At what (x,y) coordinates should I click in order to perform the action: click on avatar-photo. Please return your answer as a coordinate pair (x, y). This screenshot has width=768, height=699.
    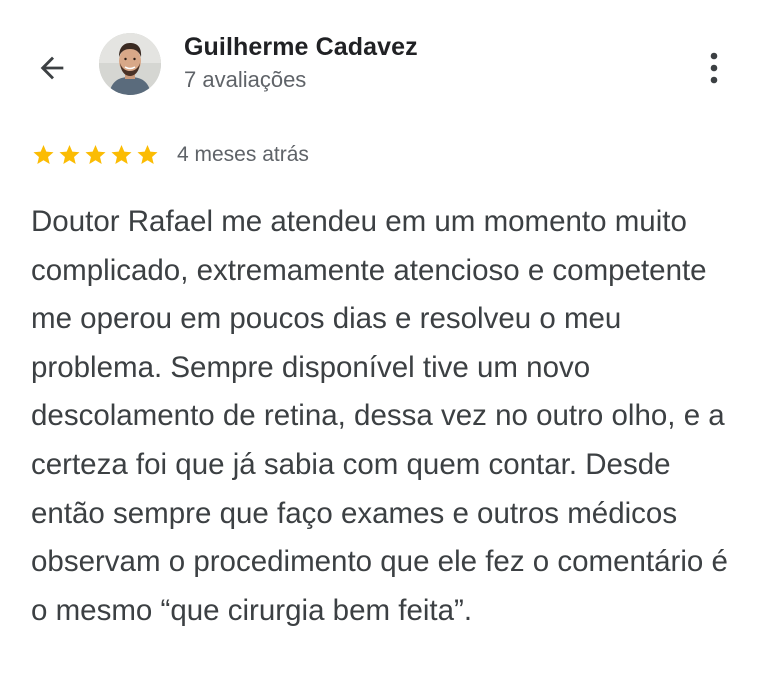
    Looking at the image, I should click on (130, 64).